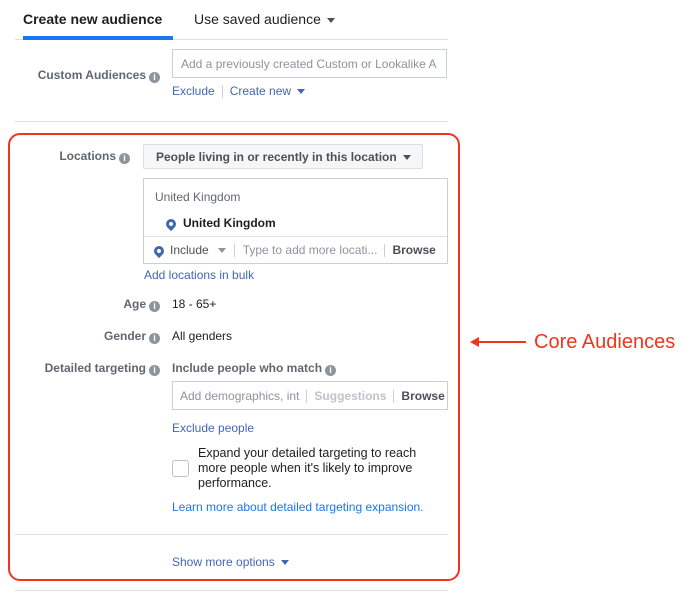 Image resolution: width=700 pixels, height=604 pixels. What do you see at coordinates (199, 275) in the screenshot?
I see `add-locations-bulk-link: Add locations in bulk` at bounding box center [199, 275].